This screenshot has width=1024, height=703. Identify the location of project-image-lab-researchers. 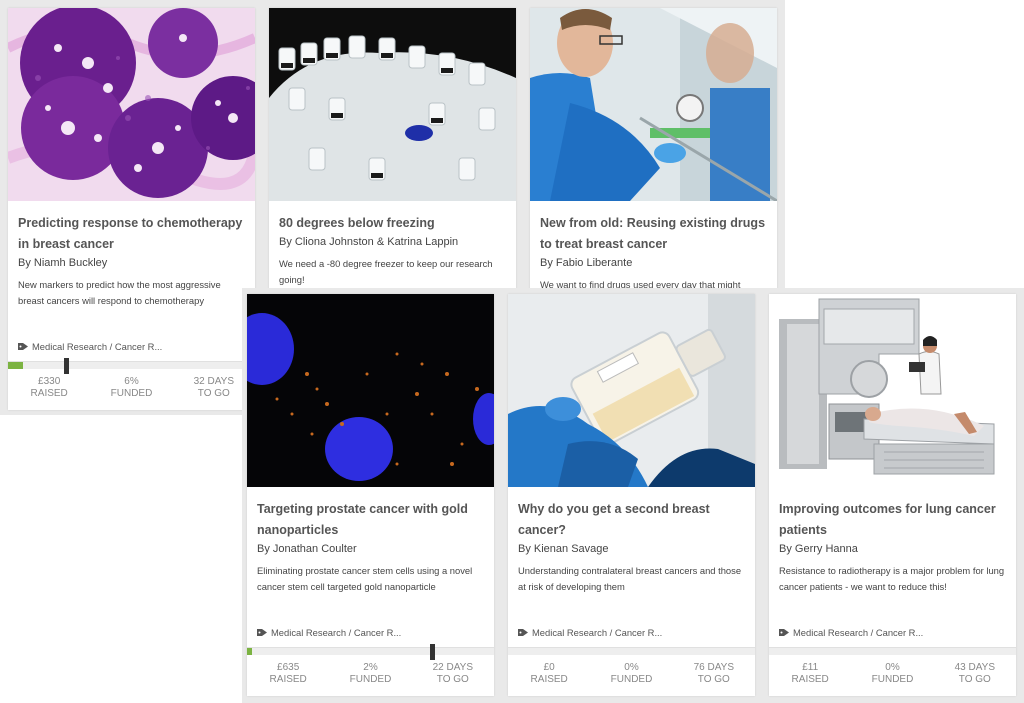
(653, 104).